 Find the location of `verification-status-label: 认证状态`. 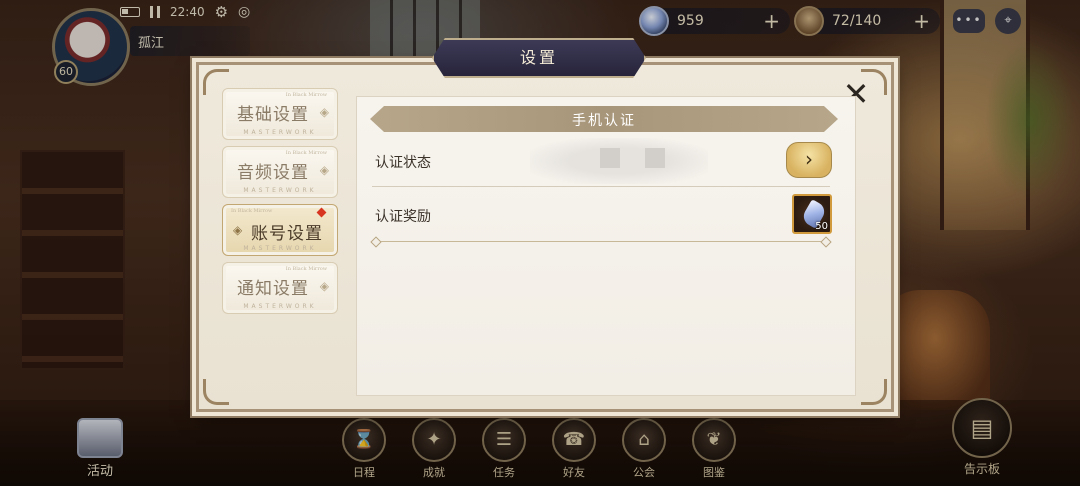

verification-status-label: 认证状态 is located at coordinates (403, 163).